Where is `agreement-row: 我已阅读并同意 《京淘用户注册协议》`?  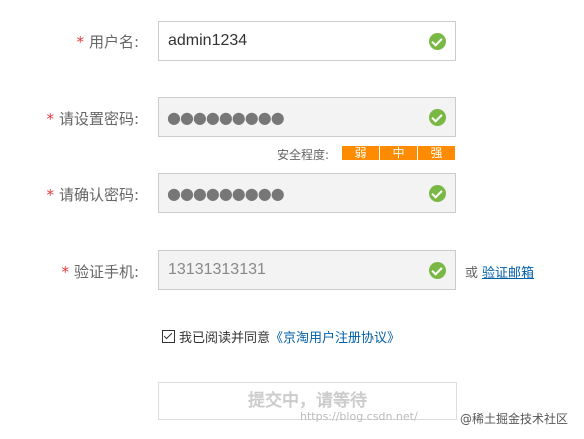
agreement-row: 我已阅读并同意 《京淘用户注册协议》 is located at coordinates (281, 336).